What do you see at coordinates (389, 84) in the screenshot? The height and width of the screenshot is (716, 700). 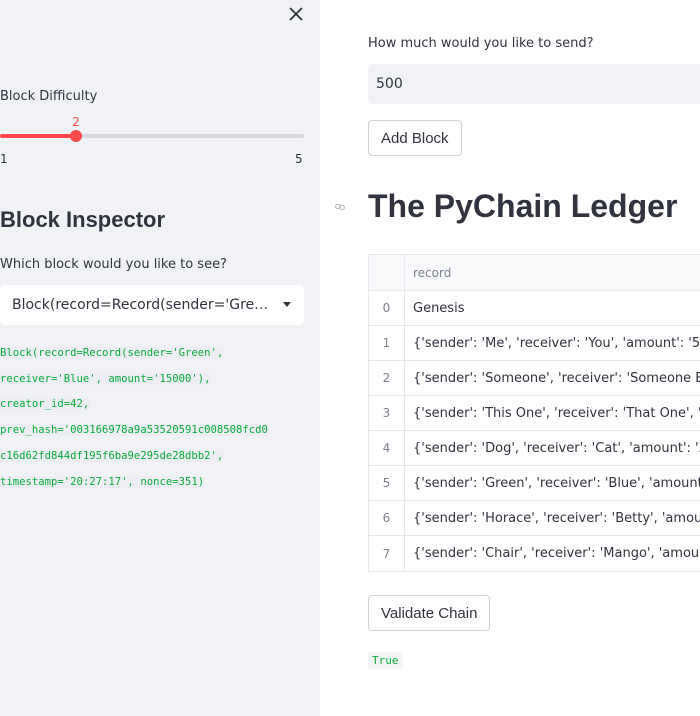 I see `amount-input-value: 500` at bounding box center [389, 84].